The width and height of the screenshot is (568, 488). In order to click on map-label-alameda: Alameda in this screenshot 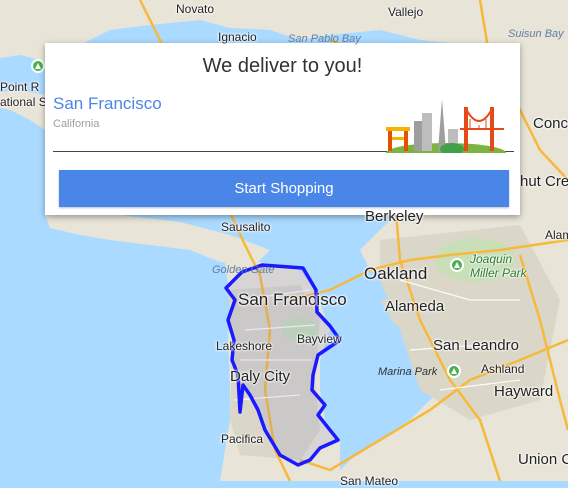, I will do `click(415, 306)`.